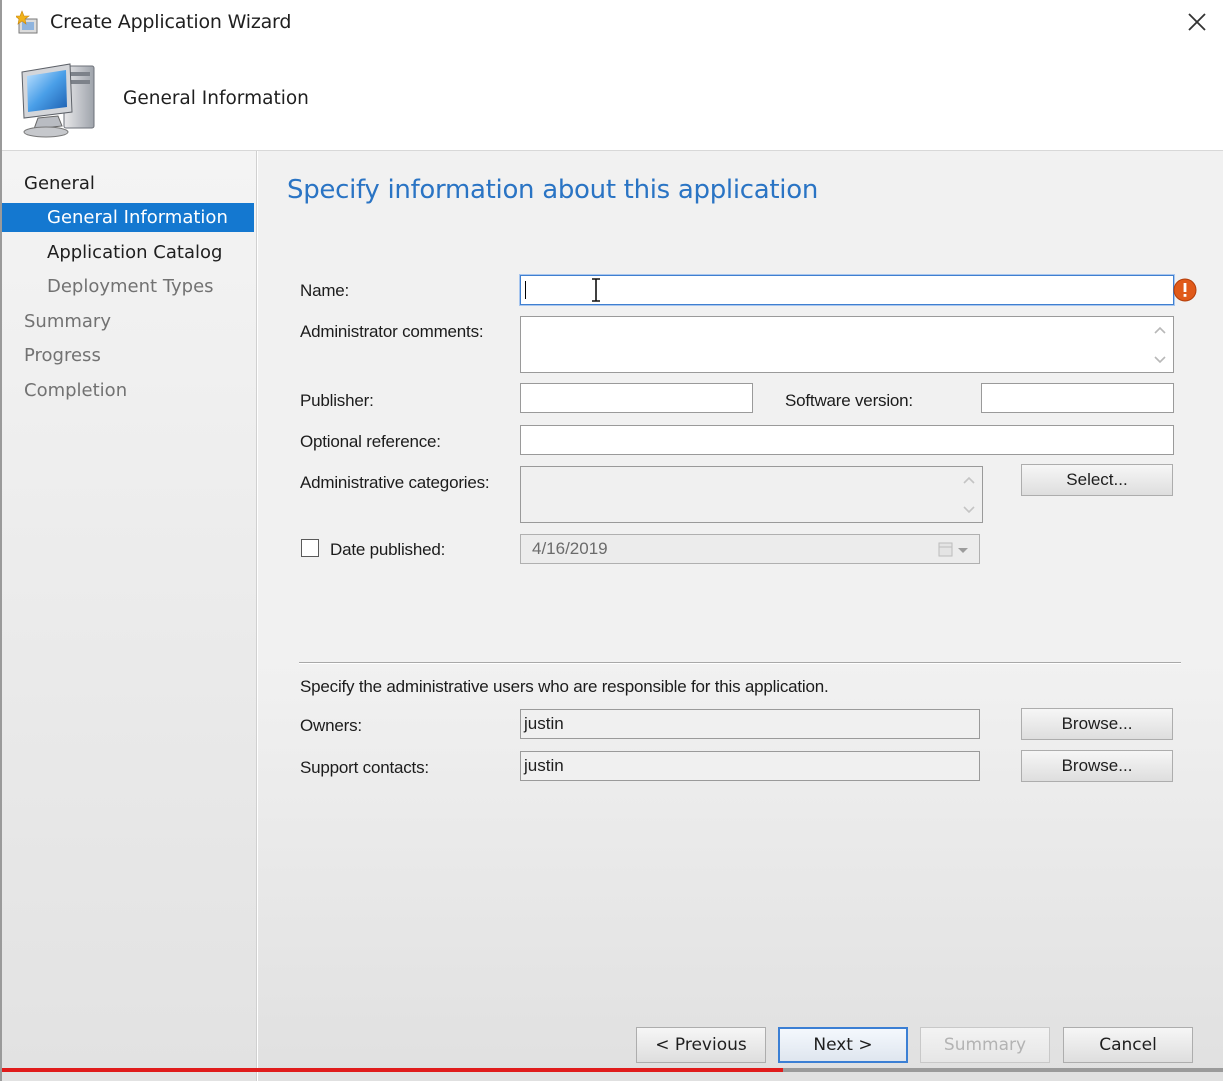 The height and width of the screenshot is (1081, 1223). I want to click on computer-icon, so click(58, 100).